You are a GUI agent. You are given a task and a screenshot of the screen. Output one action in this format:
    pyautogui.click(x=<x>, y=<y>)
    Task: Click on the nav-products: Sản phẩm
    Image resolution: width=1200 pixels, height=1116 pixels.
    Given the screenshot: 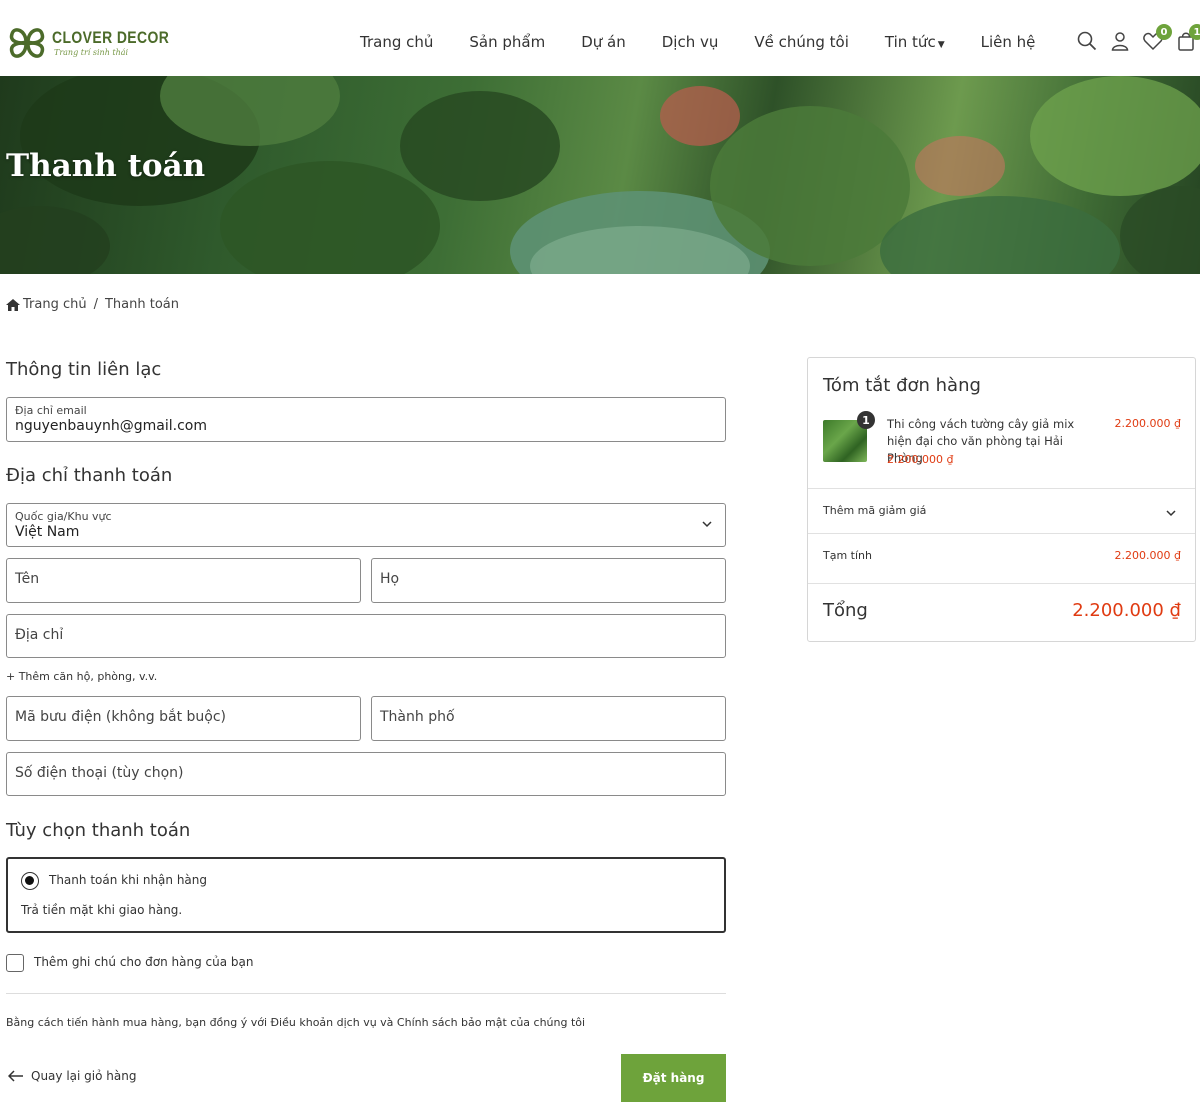 What is the action you would take?
    pyautogui.click(x=507, y=42)
    